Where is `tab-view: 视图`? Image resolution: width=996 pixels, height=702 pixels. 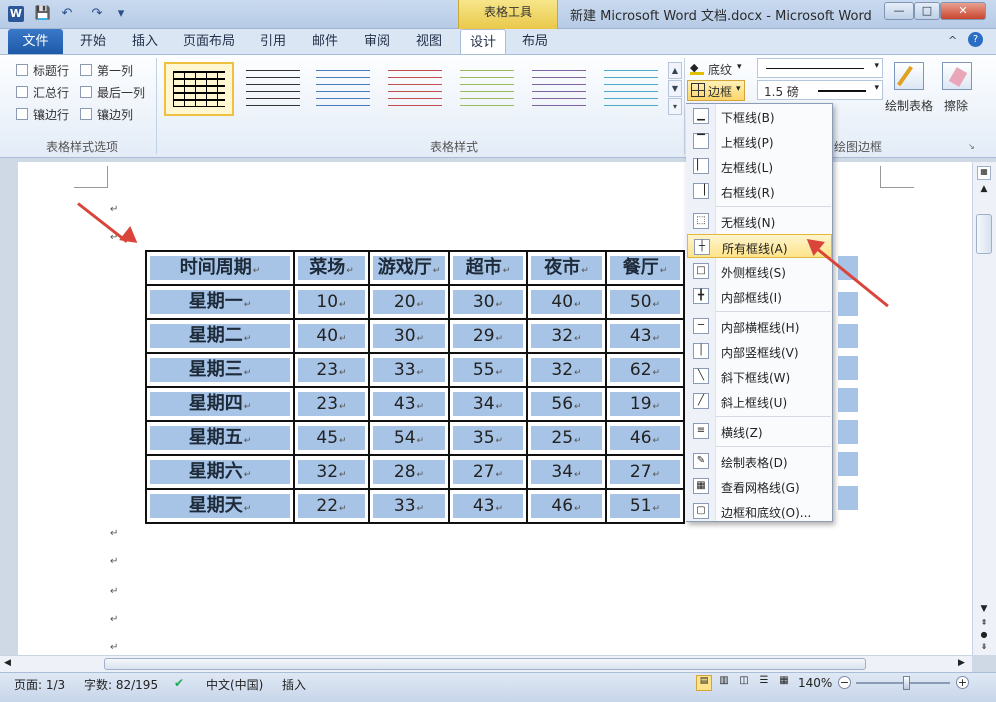 tab-view: 视图 is located at coordinates (429, 41).